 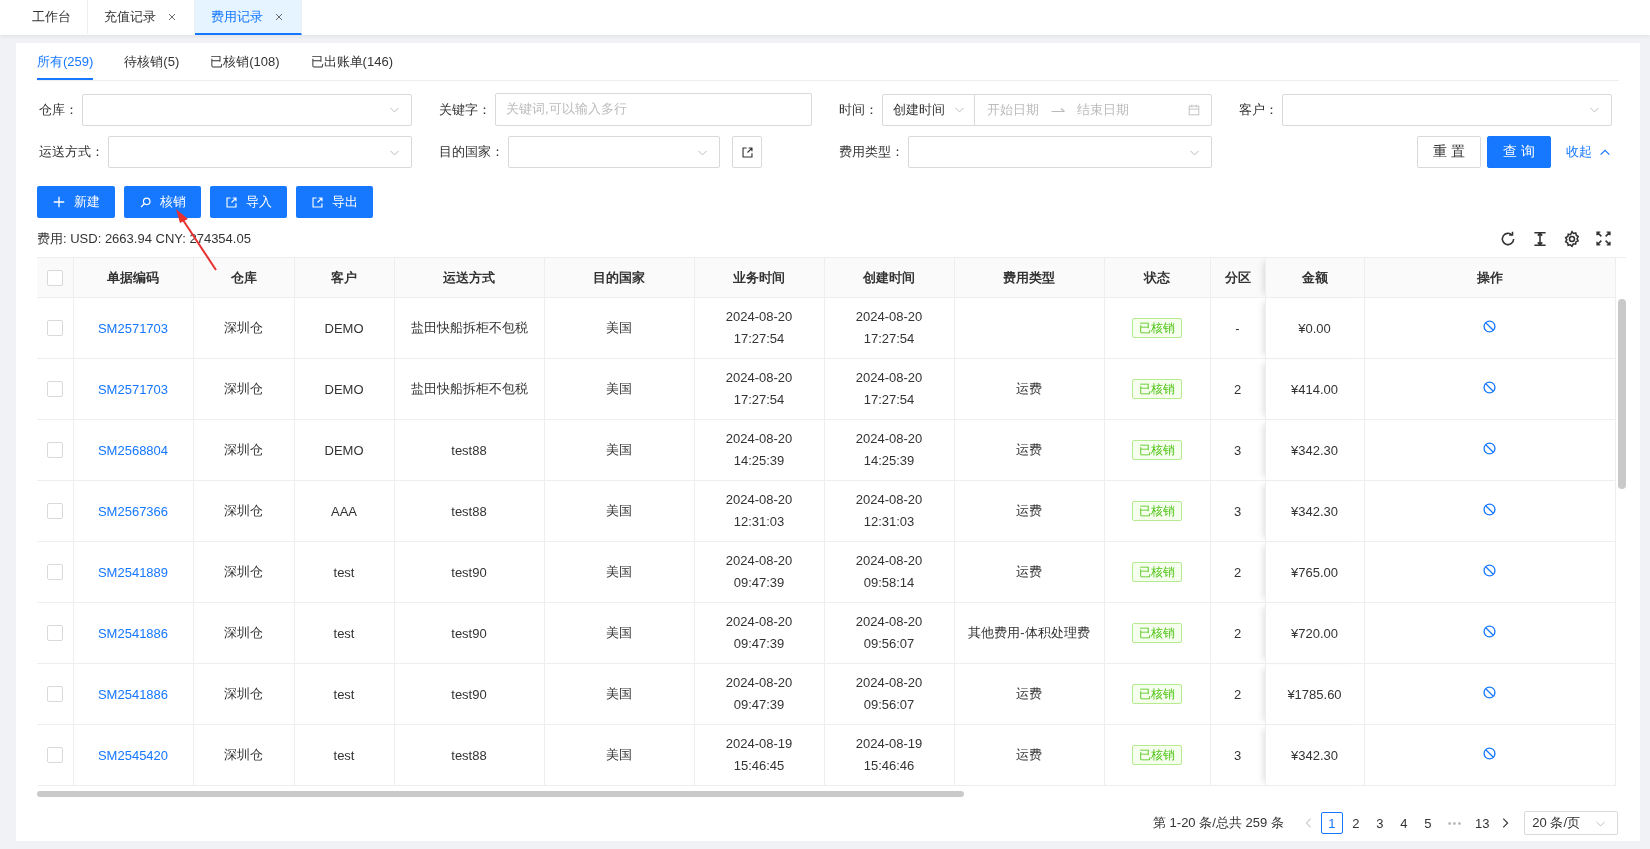 I want to click on page-tab: 费用记录, so click(x=248, y=17).